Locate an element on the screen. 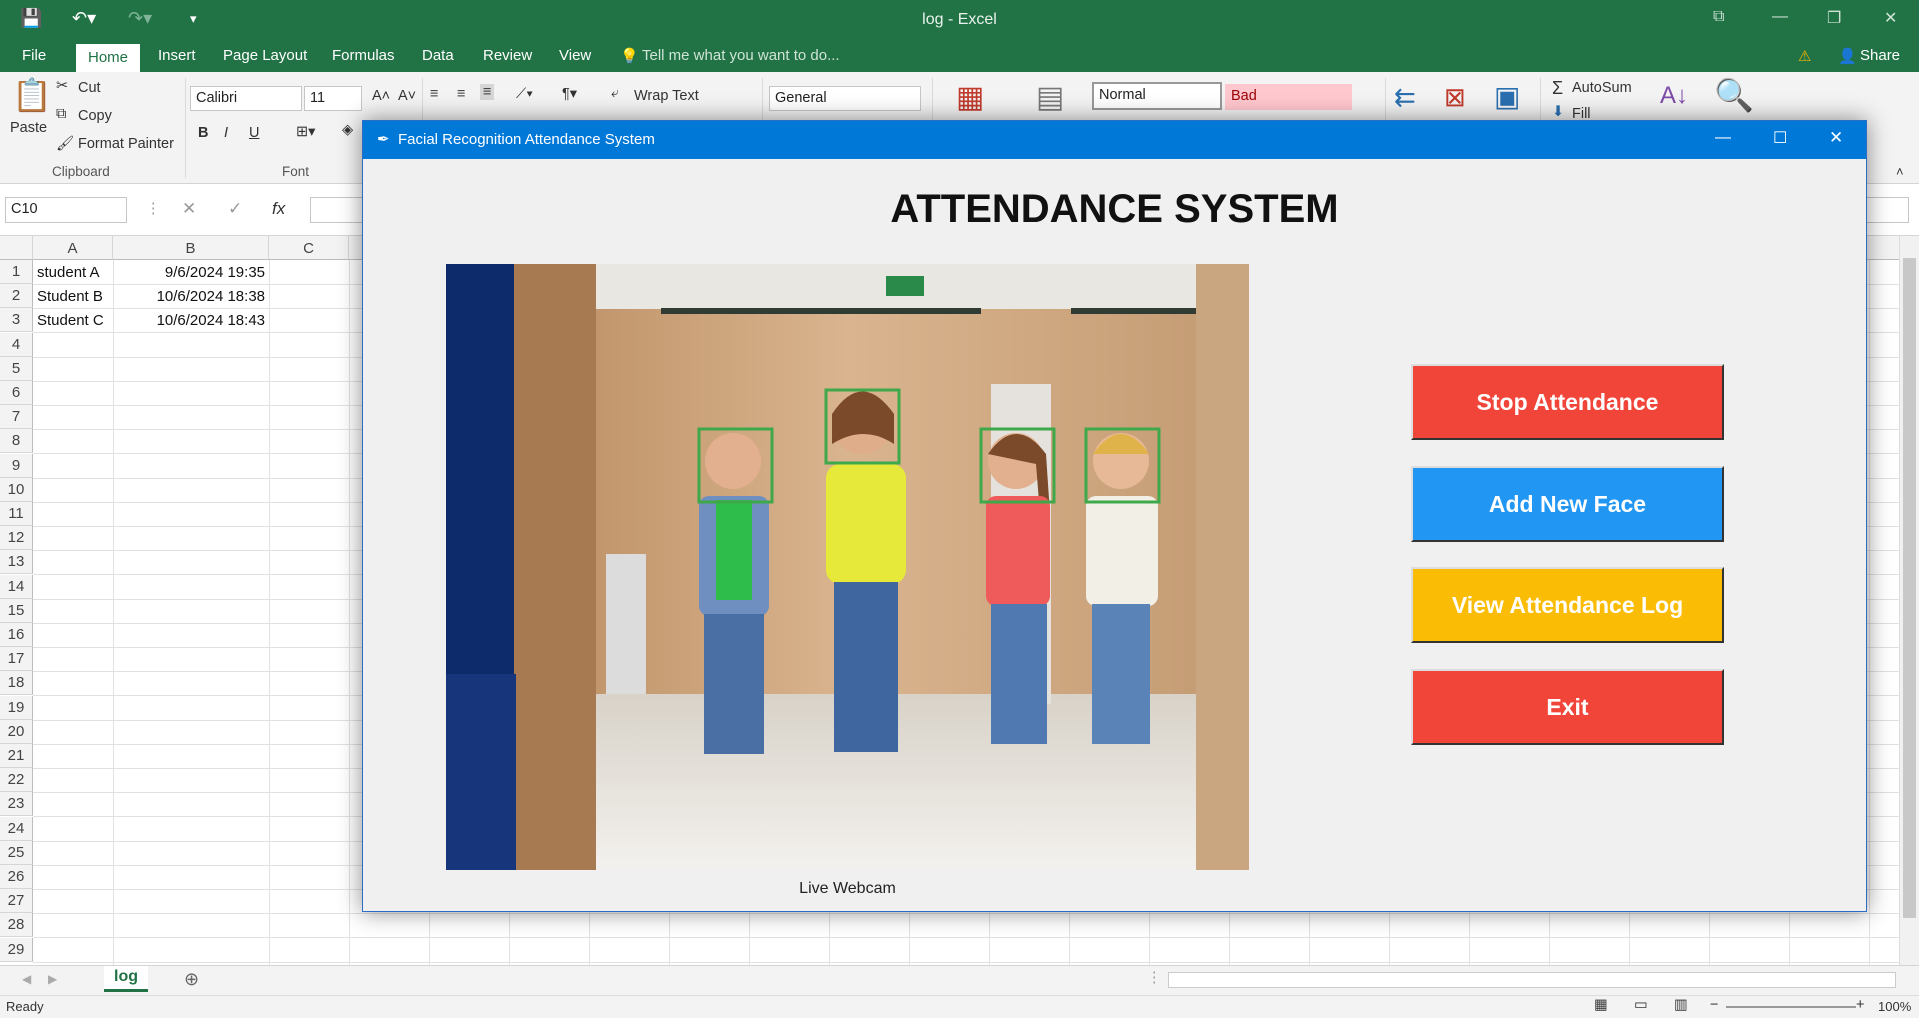  page-layout-view-icon: ▭ is located at coordinates (1641, 1005).